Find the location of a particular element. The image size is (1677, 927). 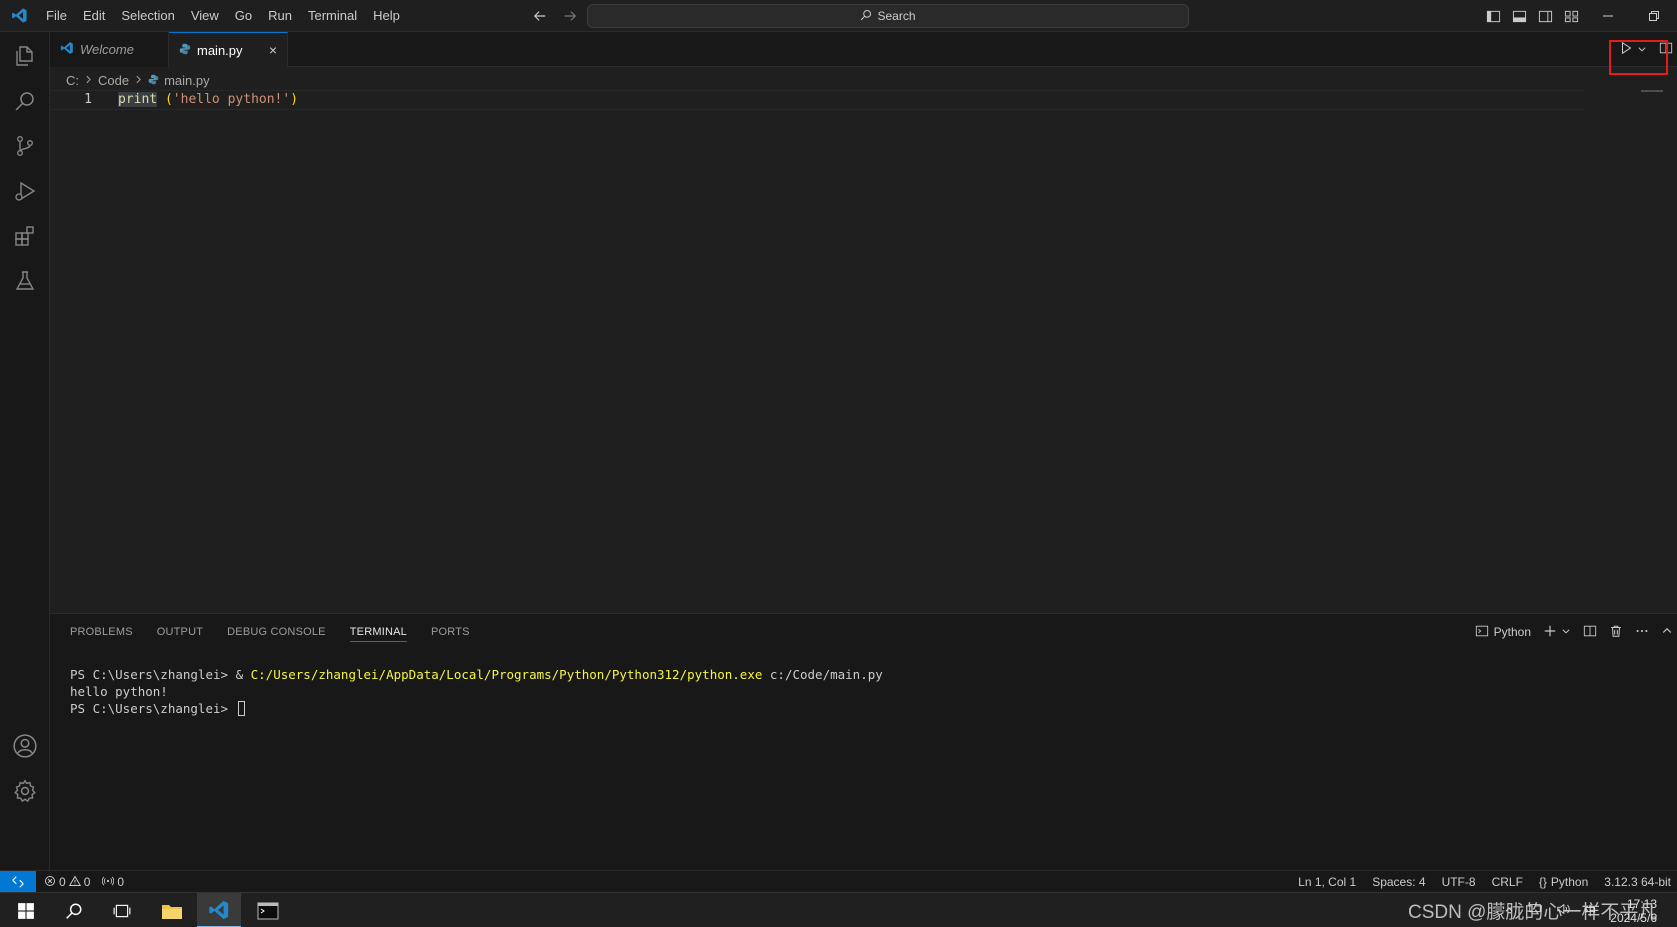

breadcrumb-drive: C: is located at coordinates (72, 80).